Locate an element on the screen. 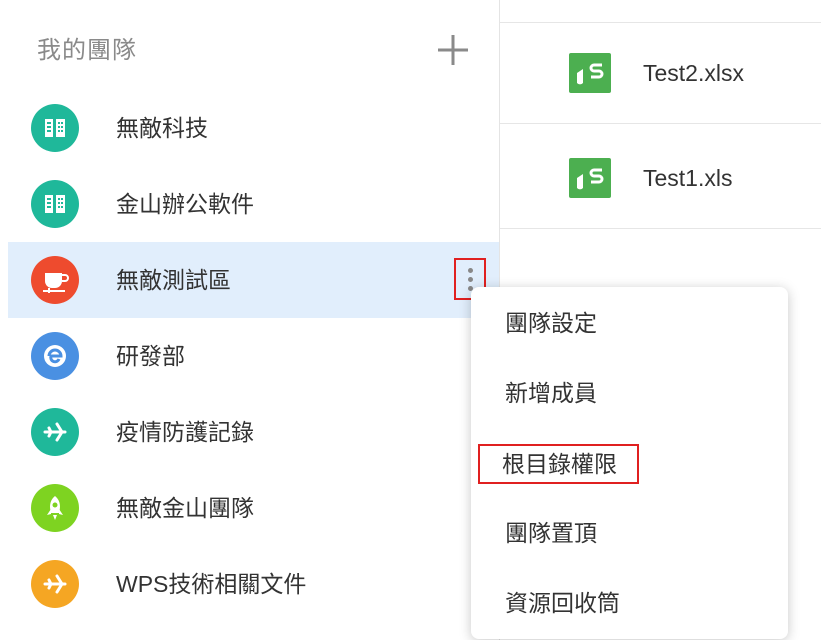  team-item-wps-docs: WPS技術相關文件 is located at coordinates (253, 584).